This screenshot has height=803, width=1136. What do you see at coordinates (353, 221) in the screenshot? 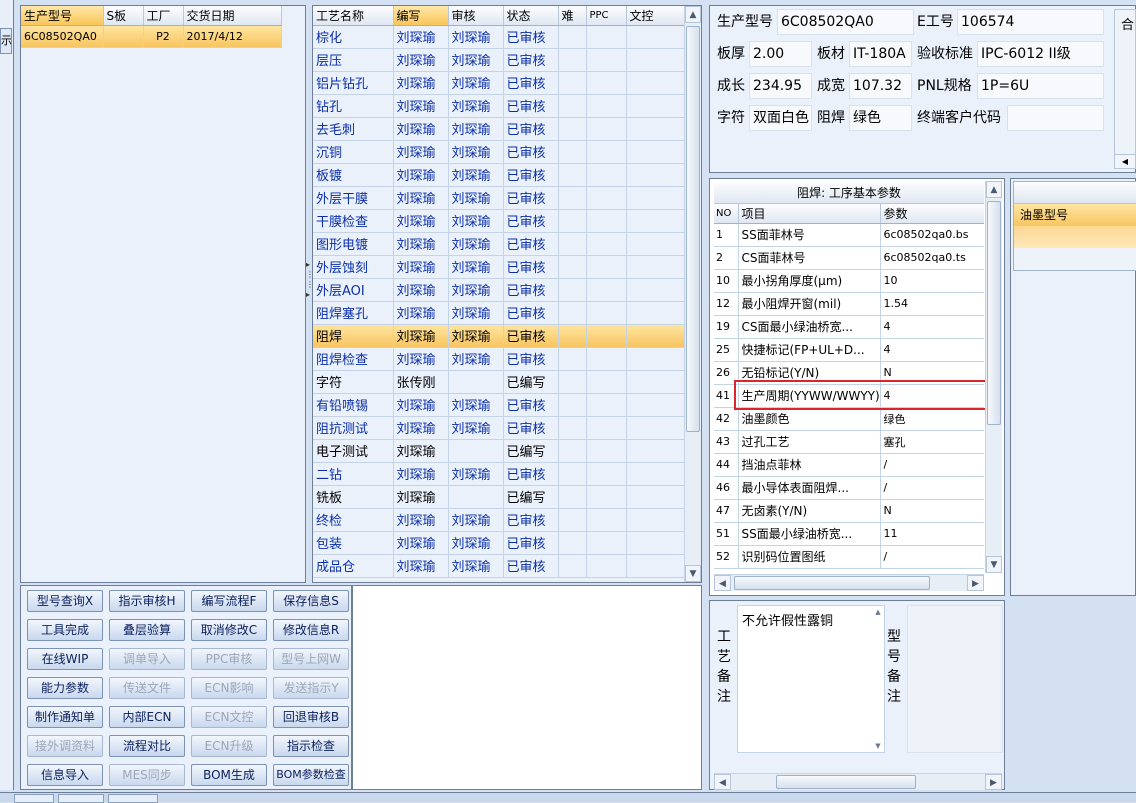
I see `process-process-name-cell: 干膜检查` at bounding box center [353, 221].